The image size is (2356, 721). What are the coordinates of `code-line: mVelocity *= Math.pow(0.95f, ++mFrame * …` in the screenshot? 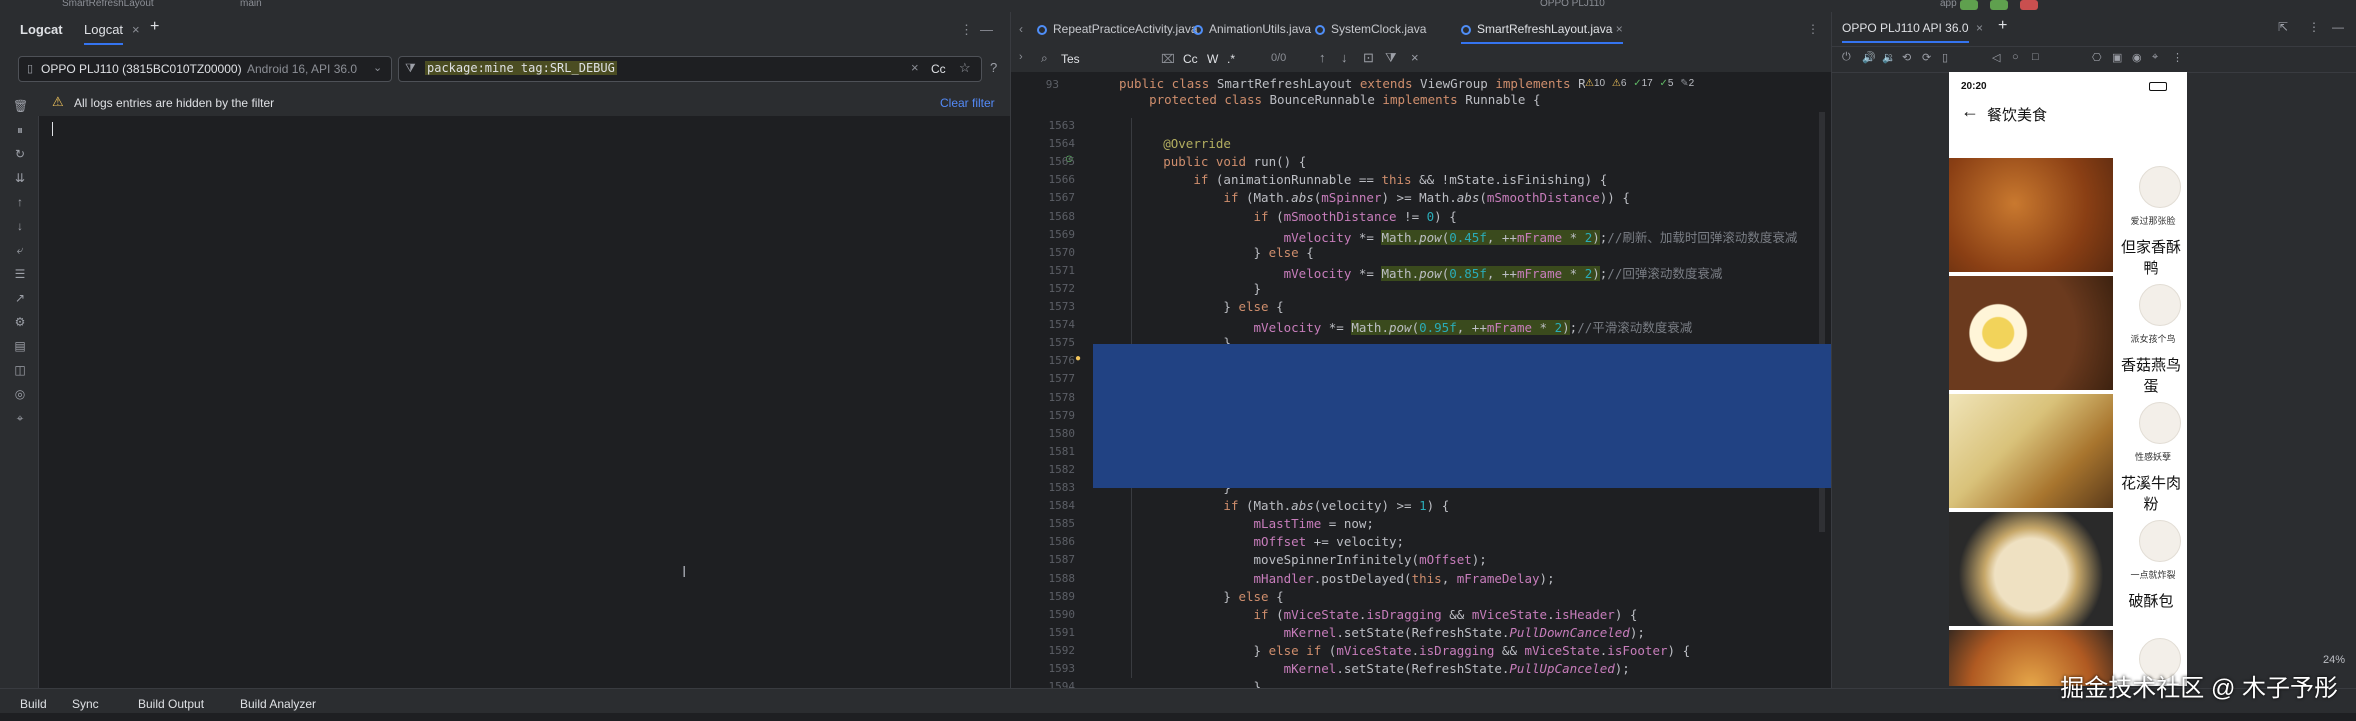 It's located at (1397, 326).